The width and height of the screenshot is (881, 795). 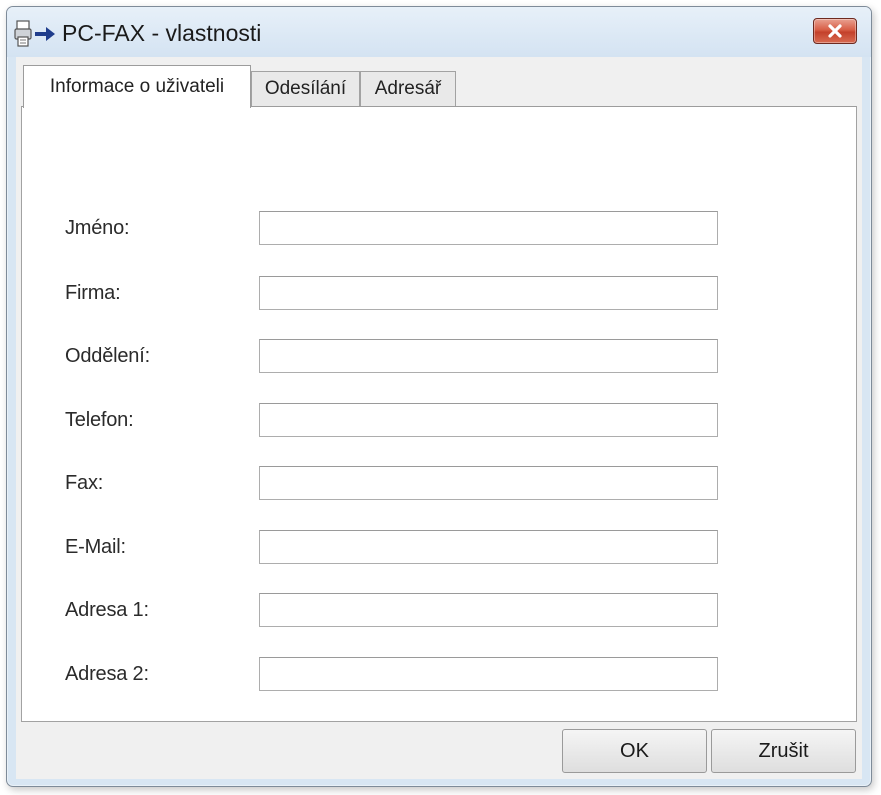 I want to click on tab-label: Informace o uživateli, so click(x=137, y=86).